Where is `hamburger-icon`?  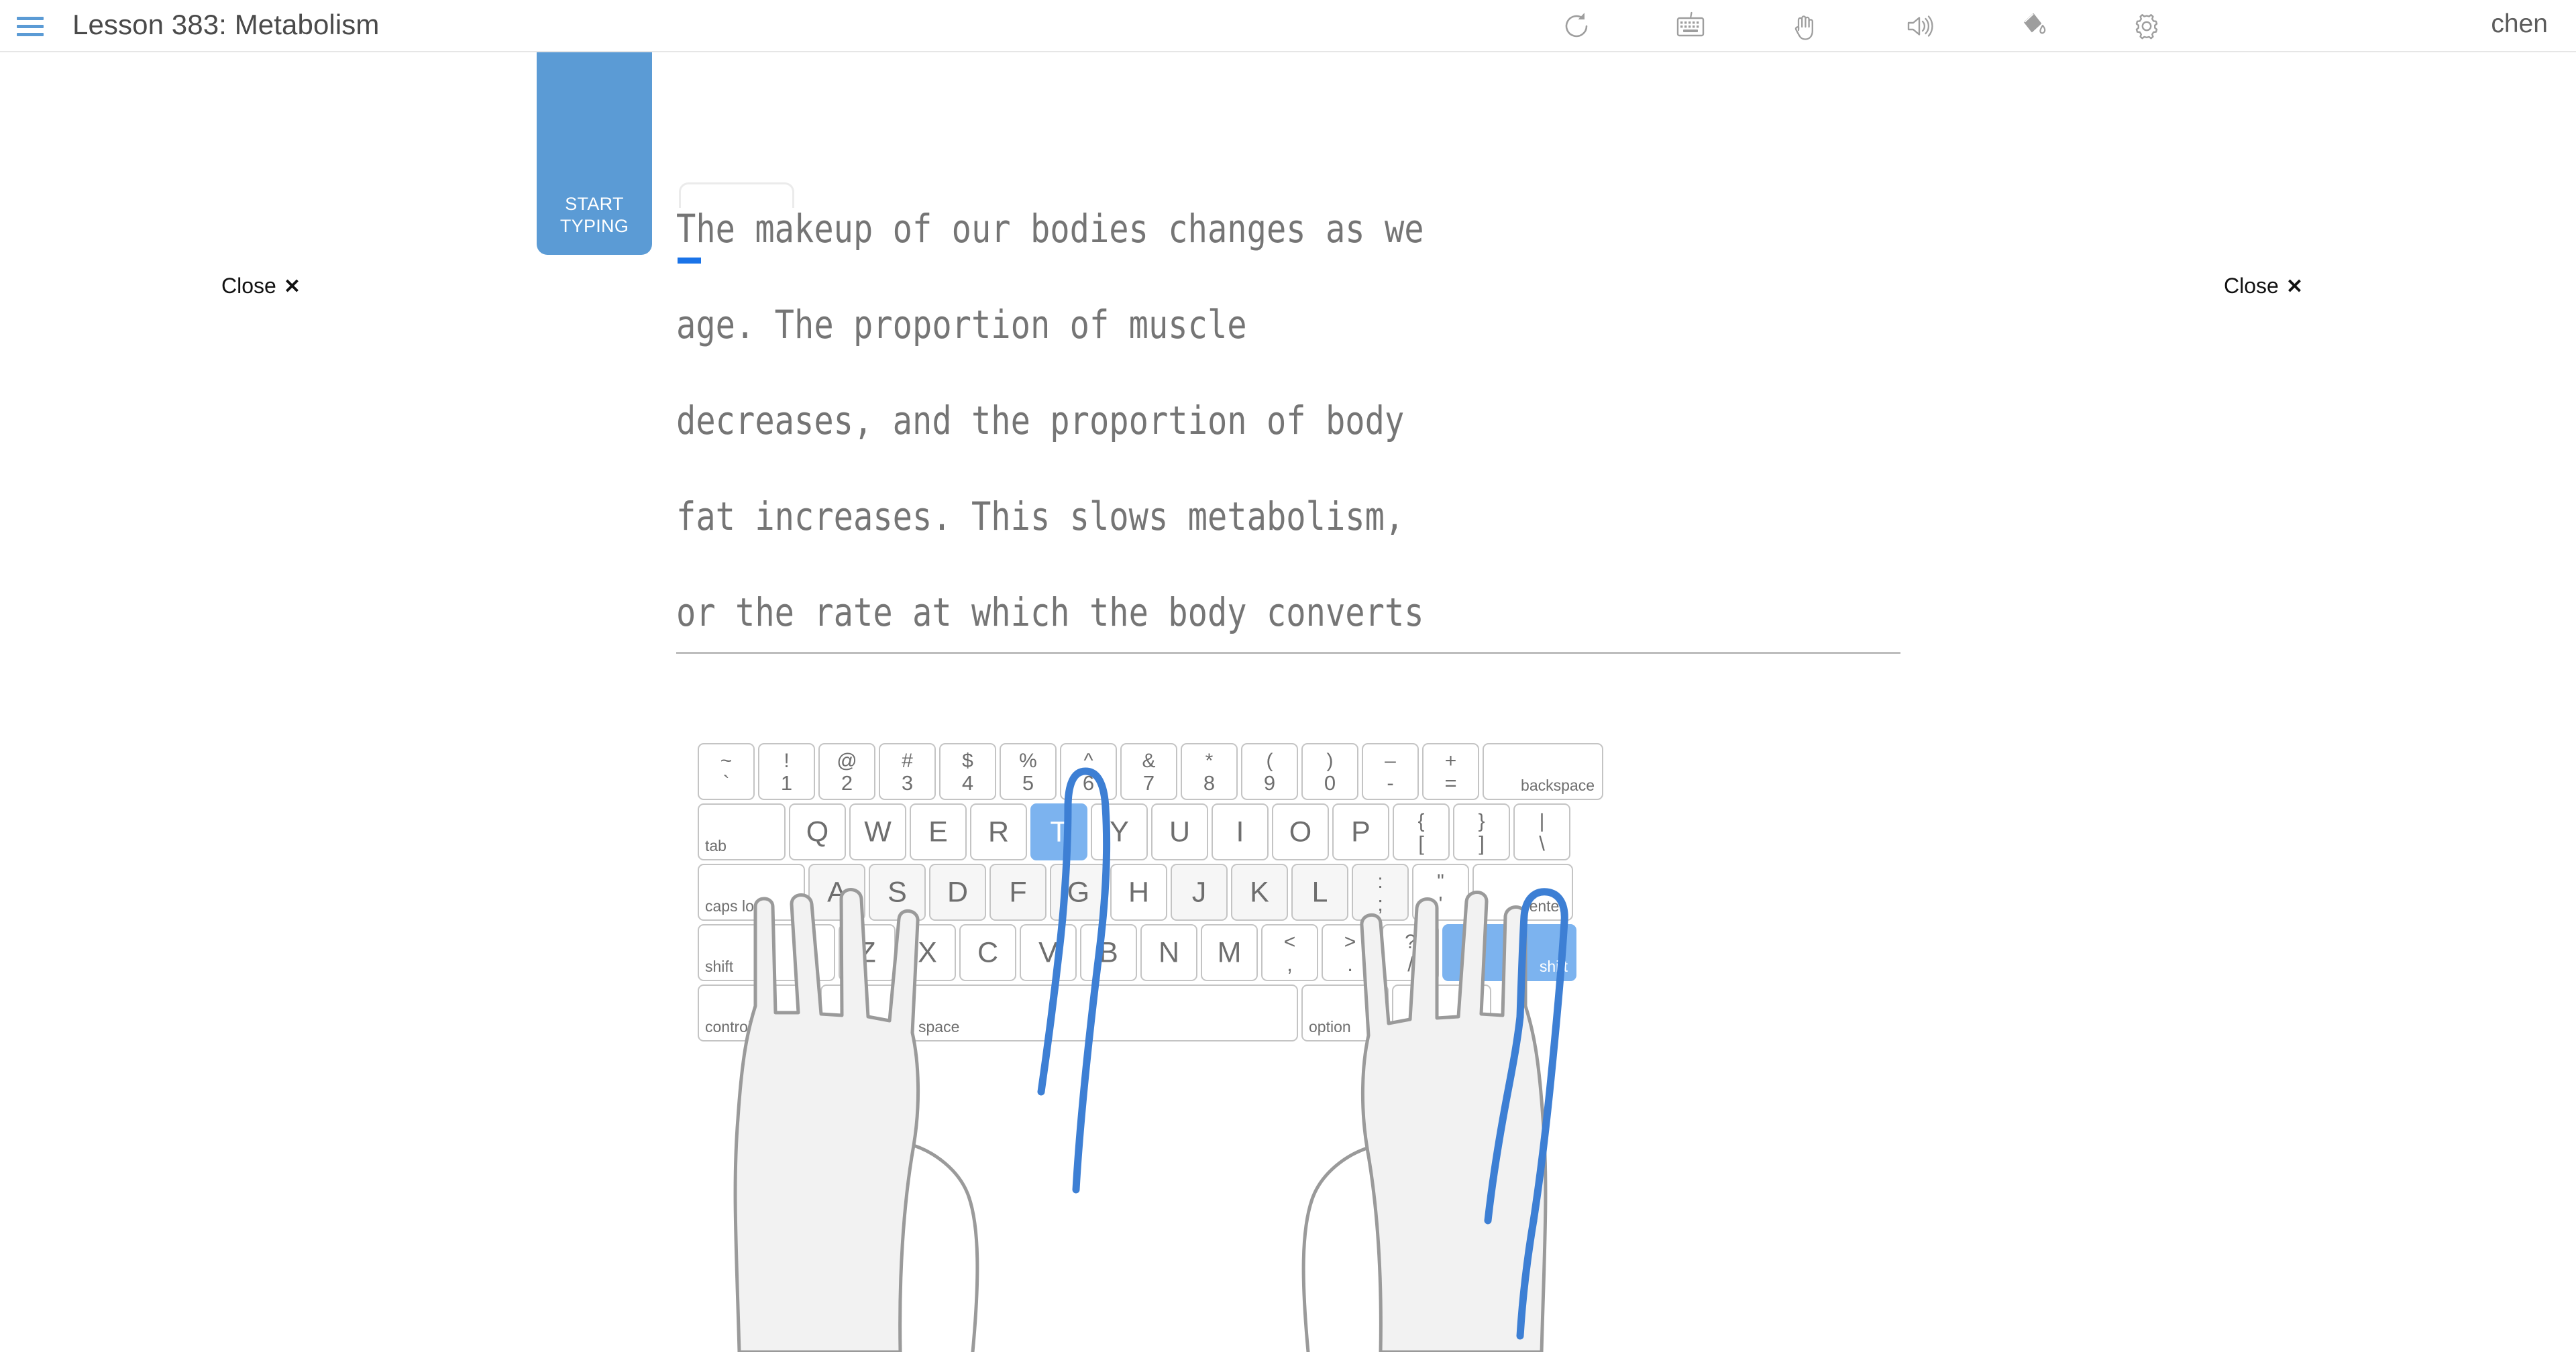
hamburger-icon is located at coordinates (30, 26).